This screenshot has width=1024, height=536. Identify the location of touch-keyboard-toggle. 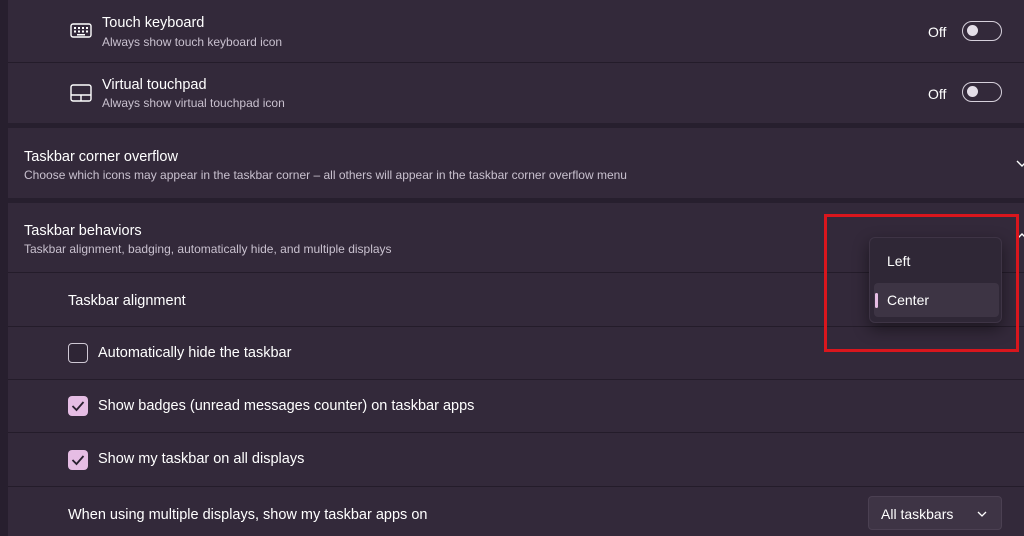
(982, 31).